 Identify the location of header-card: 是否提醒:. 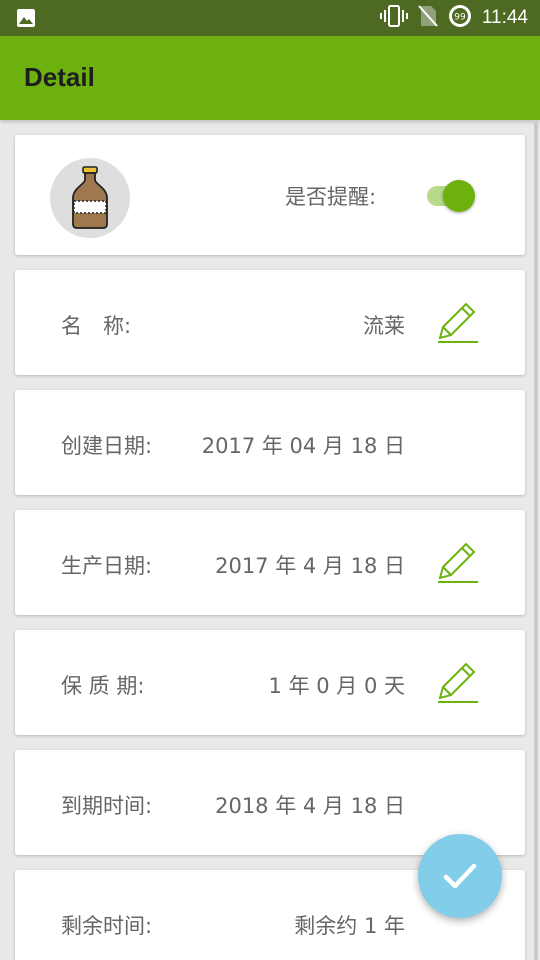
(270, 195).